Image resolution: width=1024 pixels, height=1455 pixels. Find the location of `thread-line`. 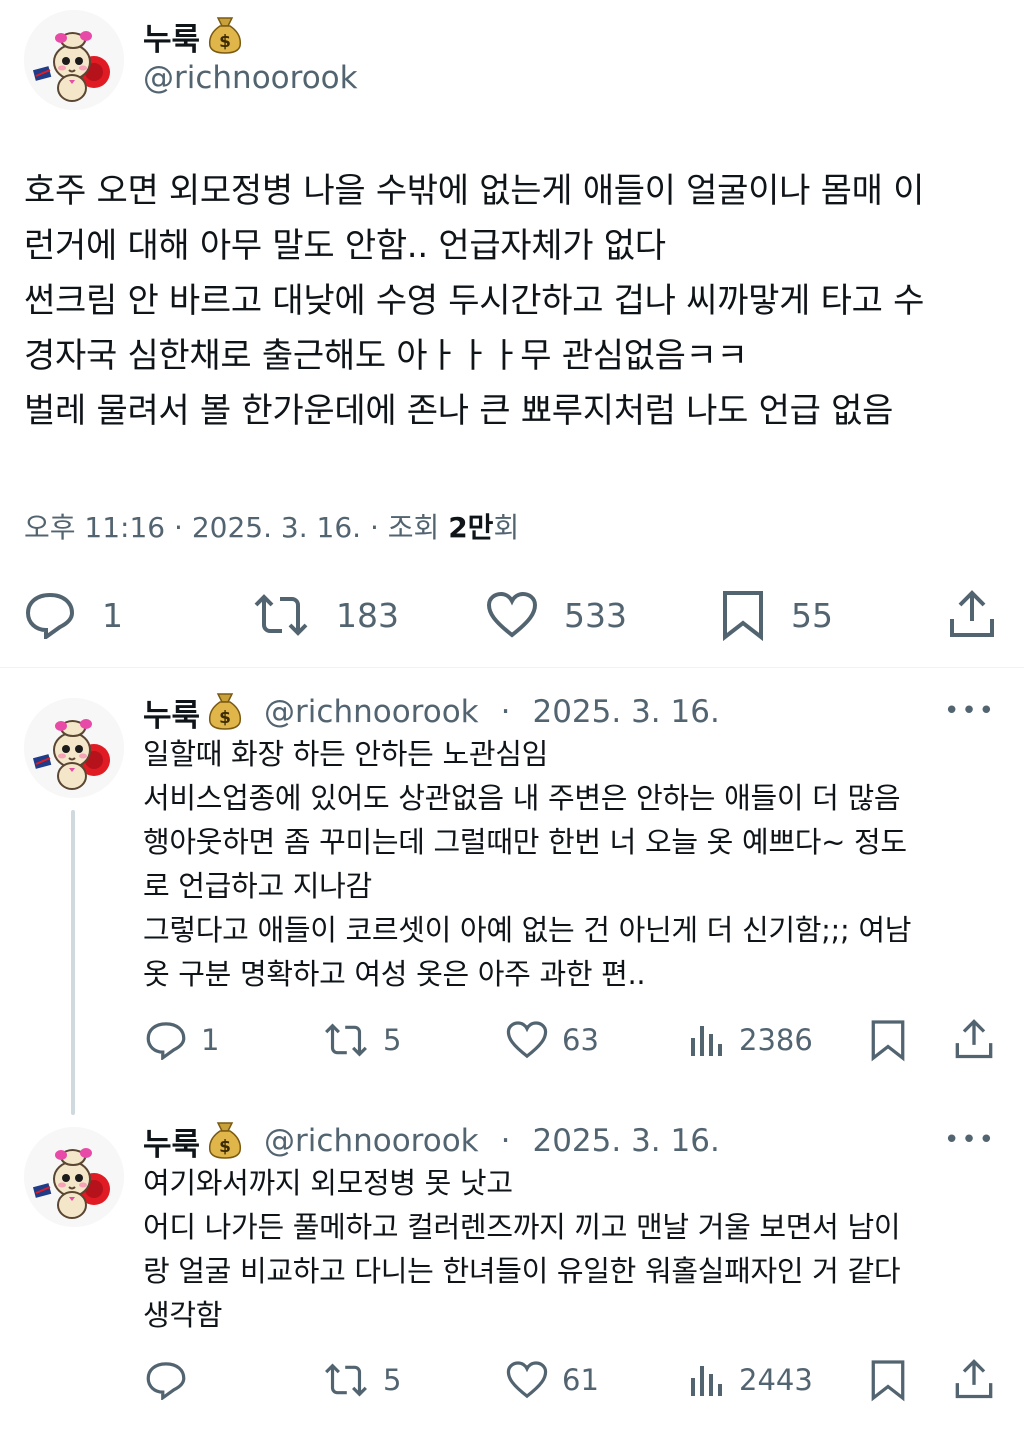

thread-line is located at coordinates (73, 962).